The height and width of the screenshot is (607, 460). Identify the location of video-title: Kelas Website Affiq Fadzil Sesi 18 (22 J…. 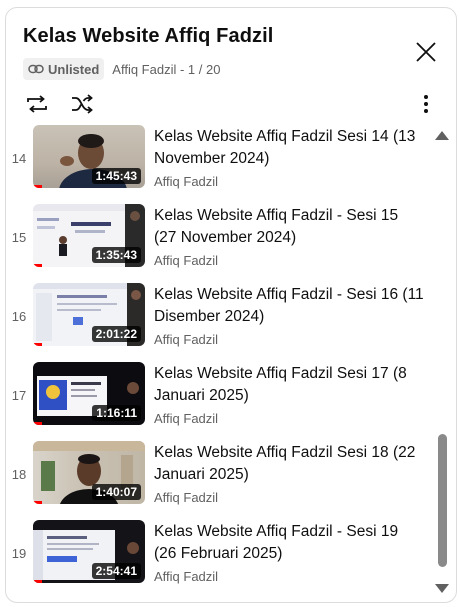
(289, 464).